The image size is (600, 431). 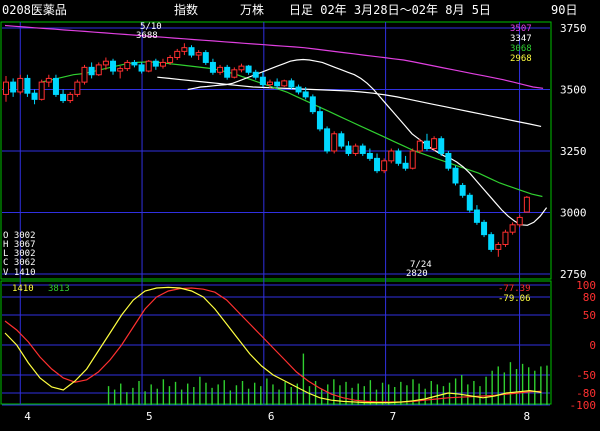 I want to click on osc-tick-label-3: 0, so click(x=592, y=345).